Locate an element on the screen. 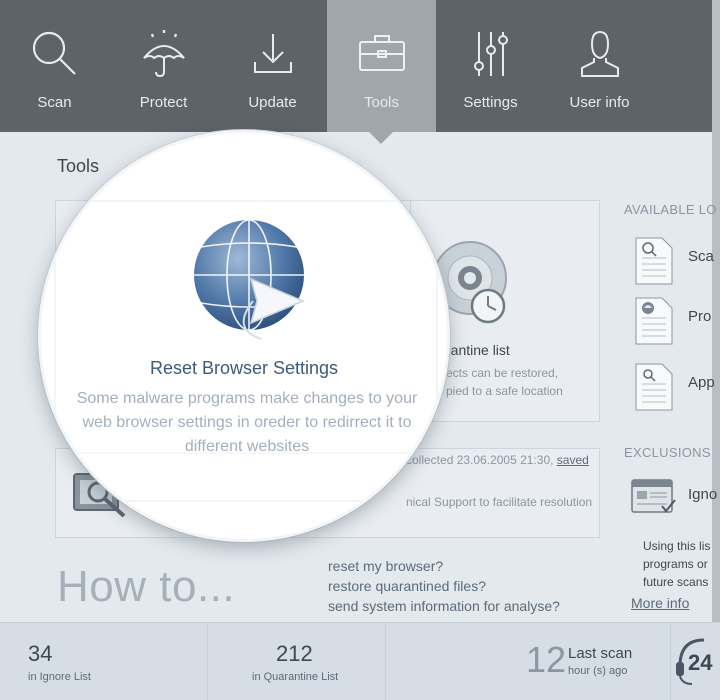 The width and height of the screenshot is (720, 700). last-scan-value: 12 is located at coordinates (546, 659).